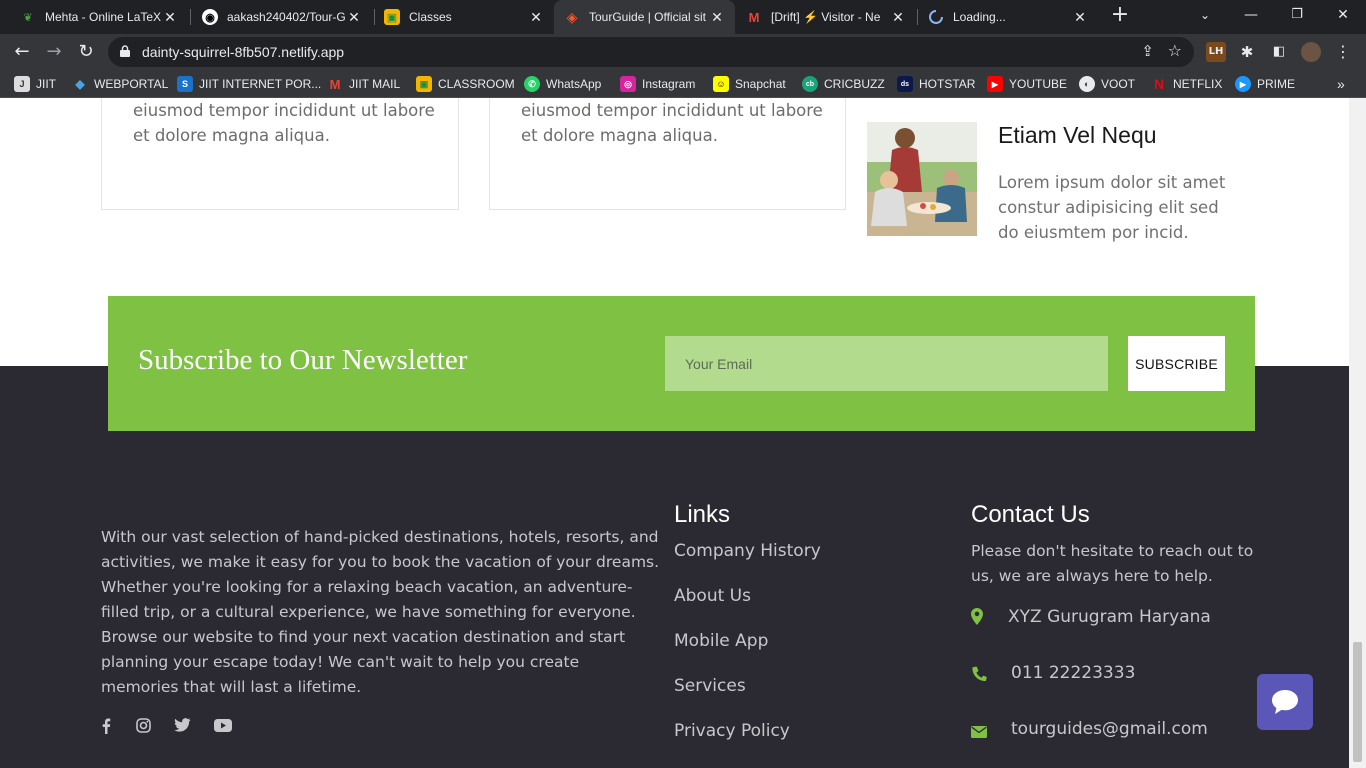 This screenshot has width=1366, height=768. Describe the element at coordinates (721, 84) in the screenshot. I see `snapchat-icon: ☺` at that location.